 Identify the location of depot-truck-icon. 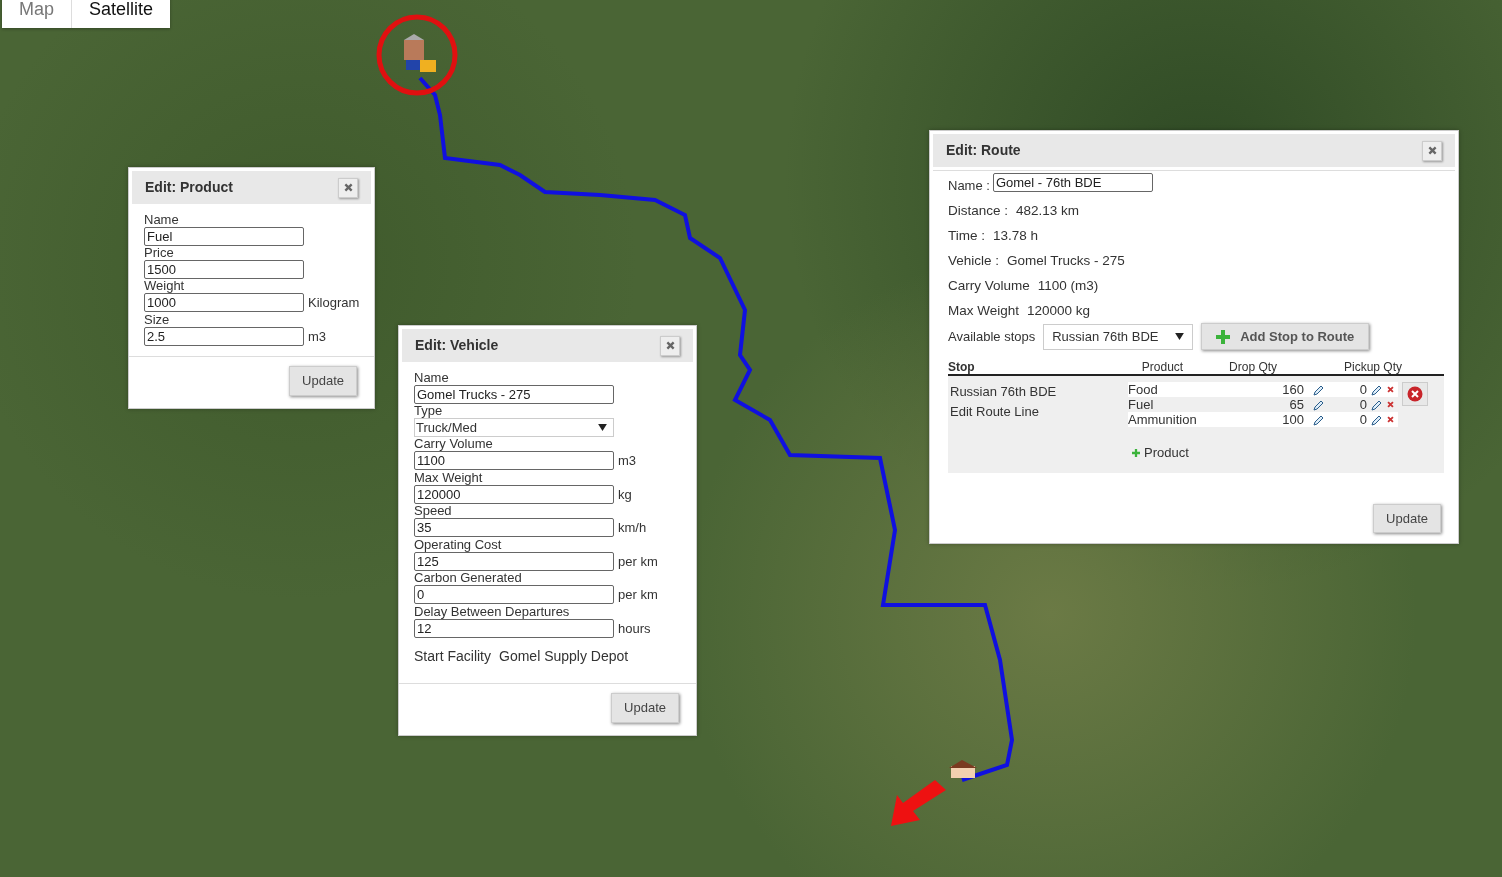
(420, 53).